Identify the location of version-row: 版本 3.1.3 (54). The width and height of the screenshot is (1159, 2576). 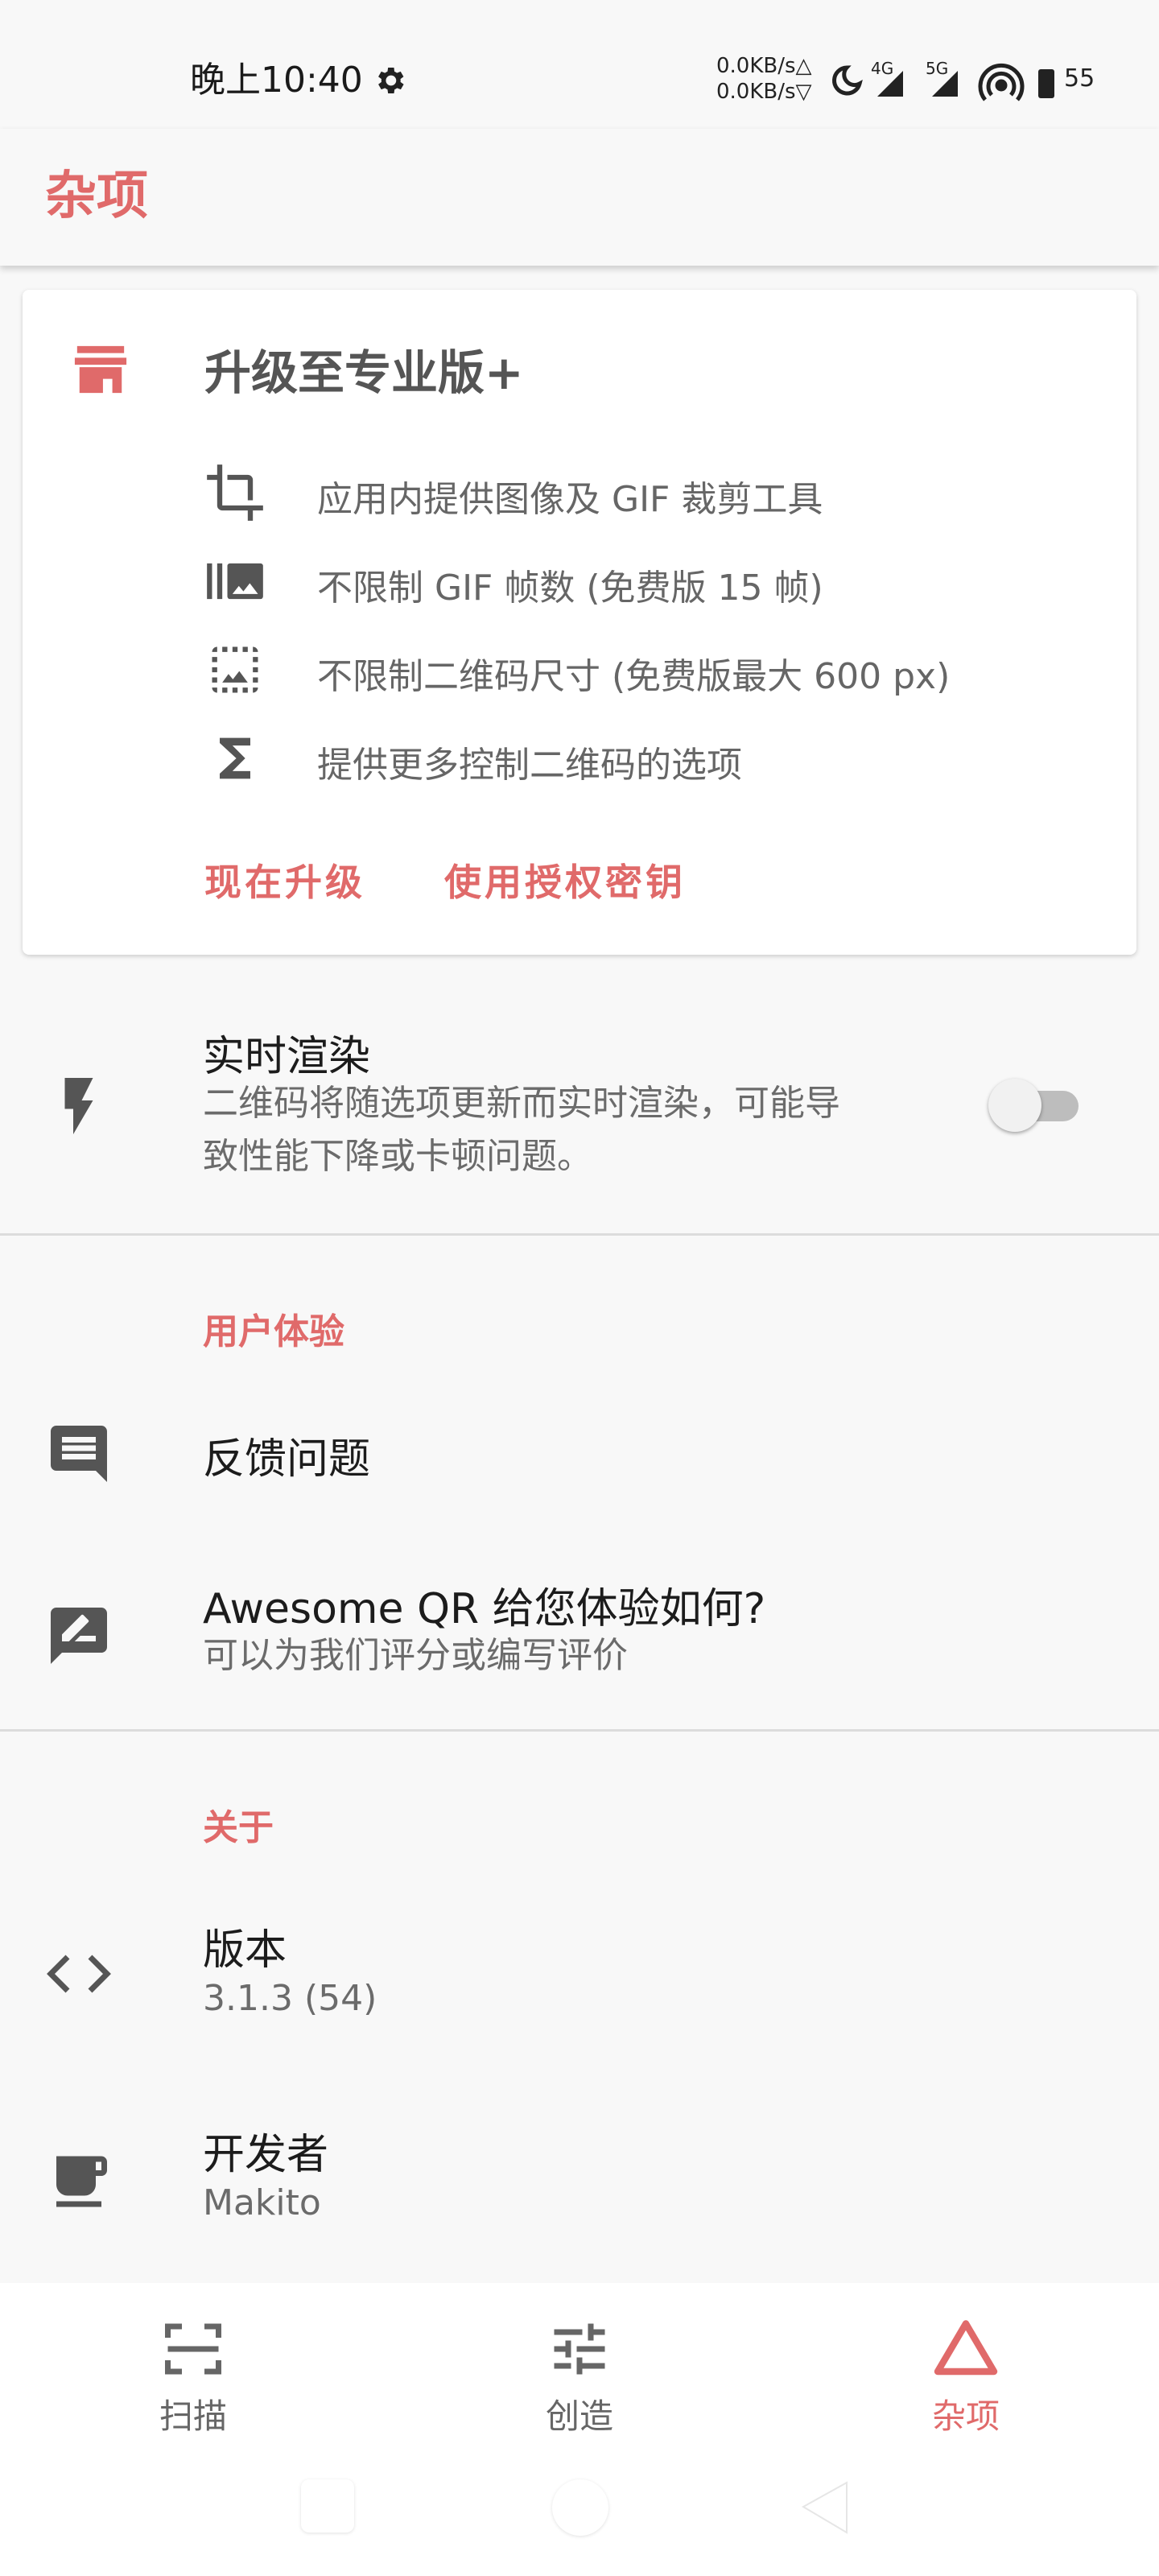
(579, 1981).